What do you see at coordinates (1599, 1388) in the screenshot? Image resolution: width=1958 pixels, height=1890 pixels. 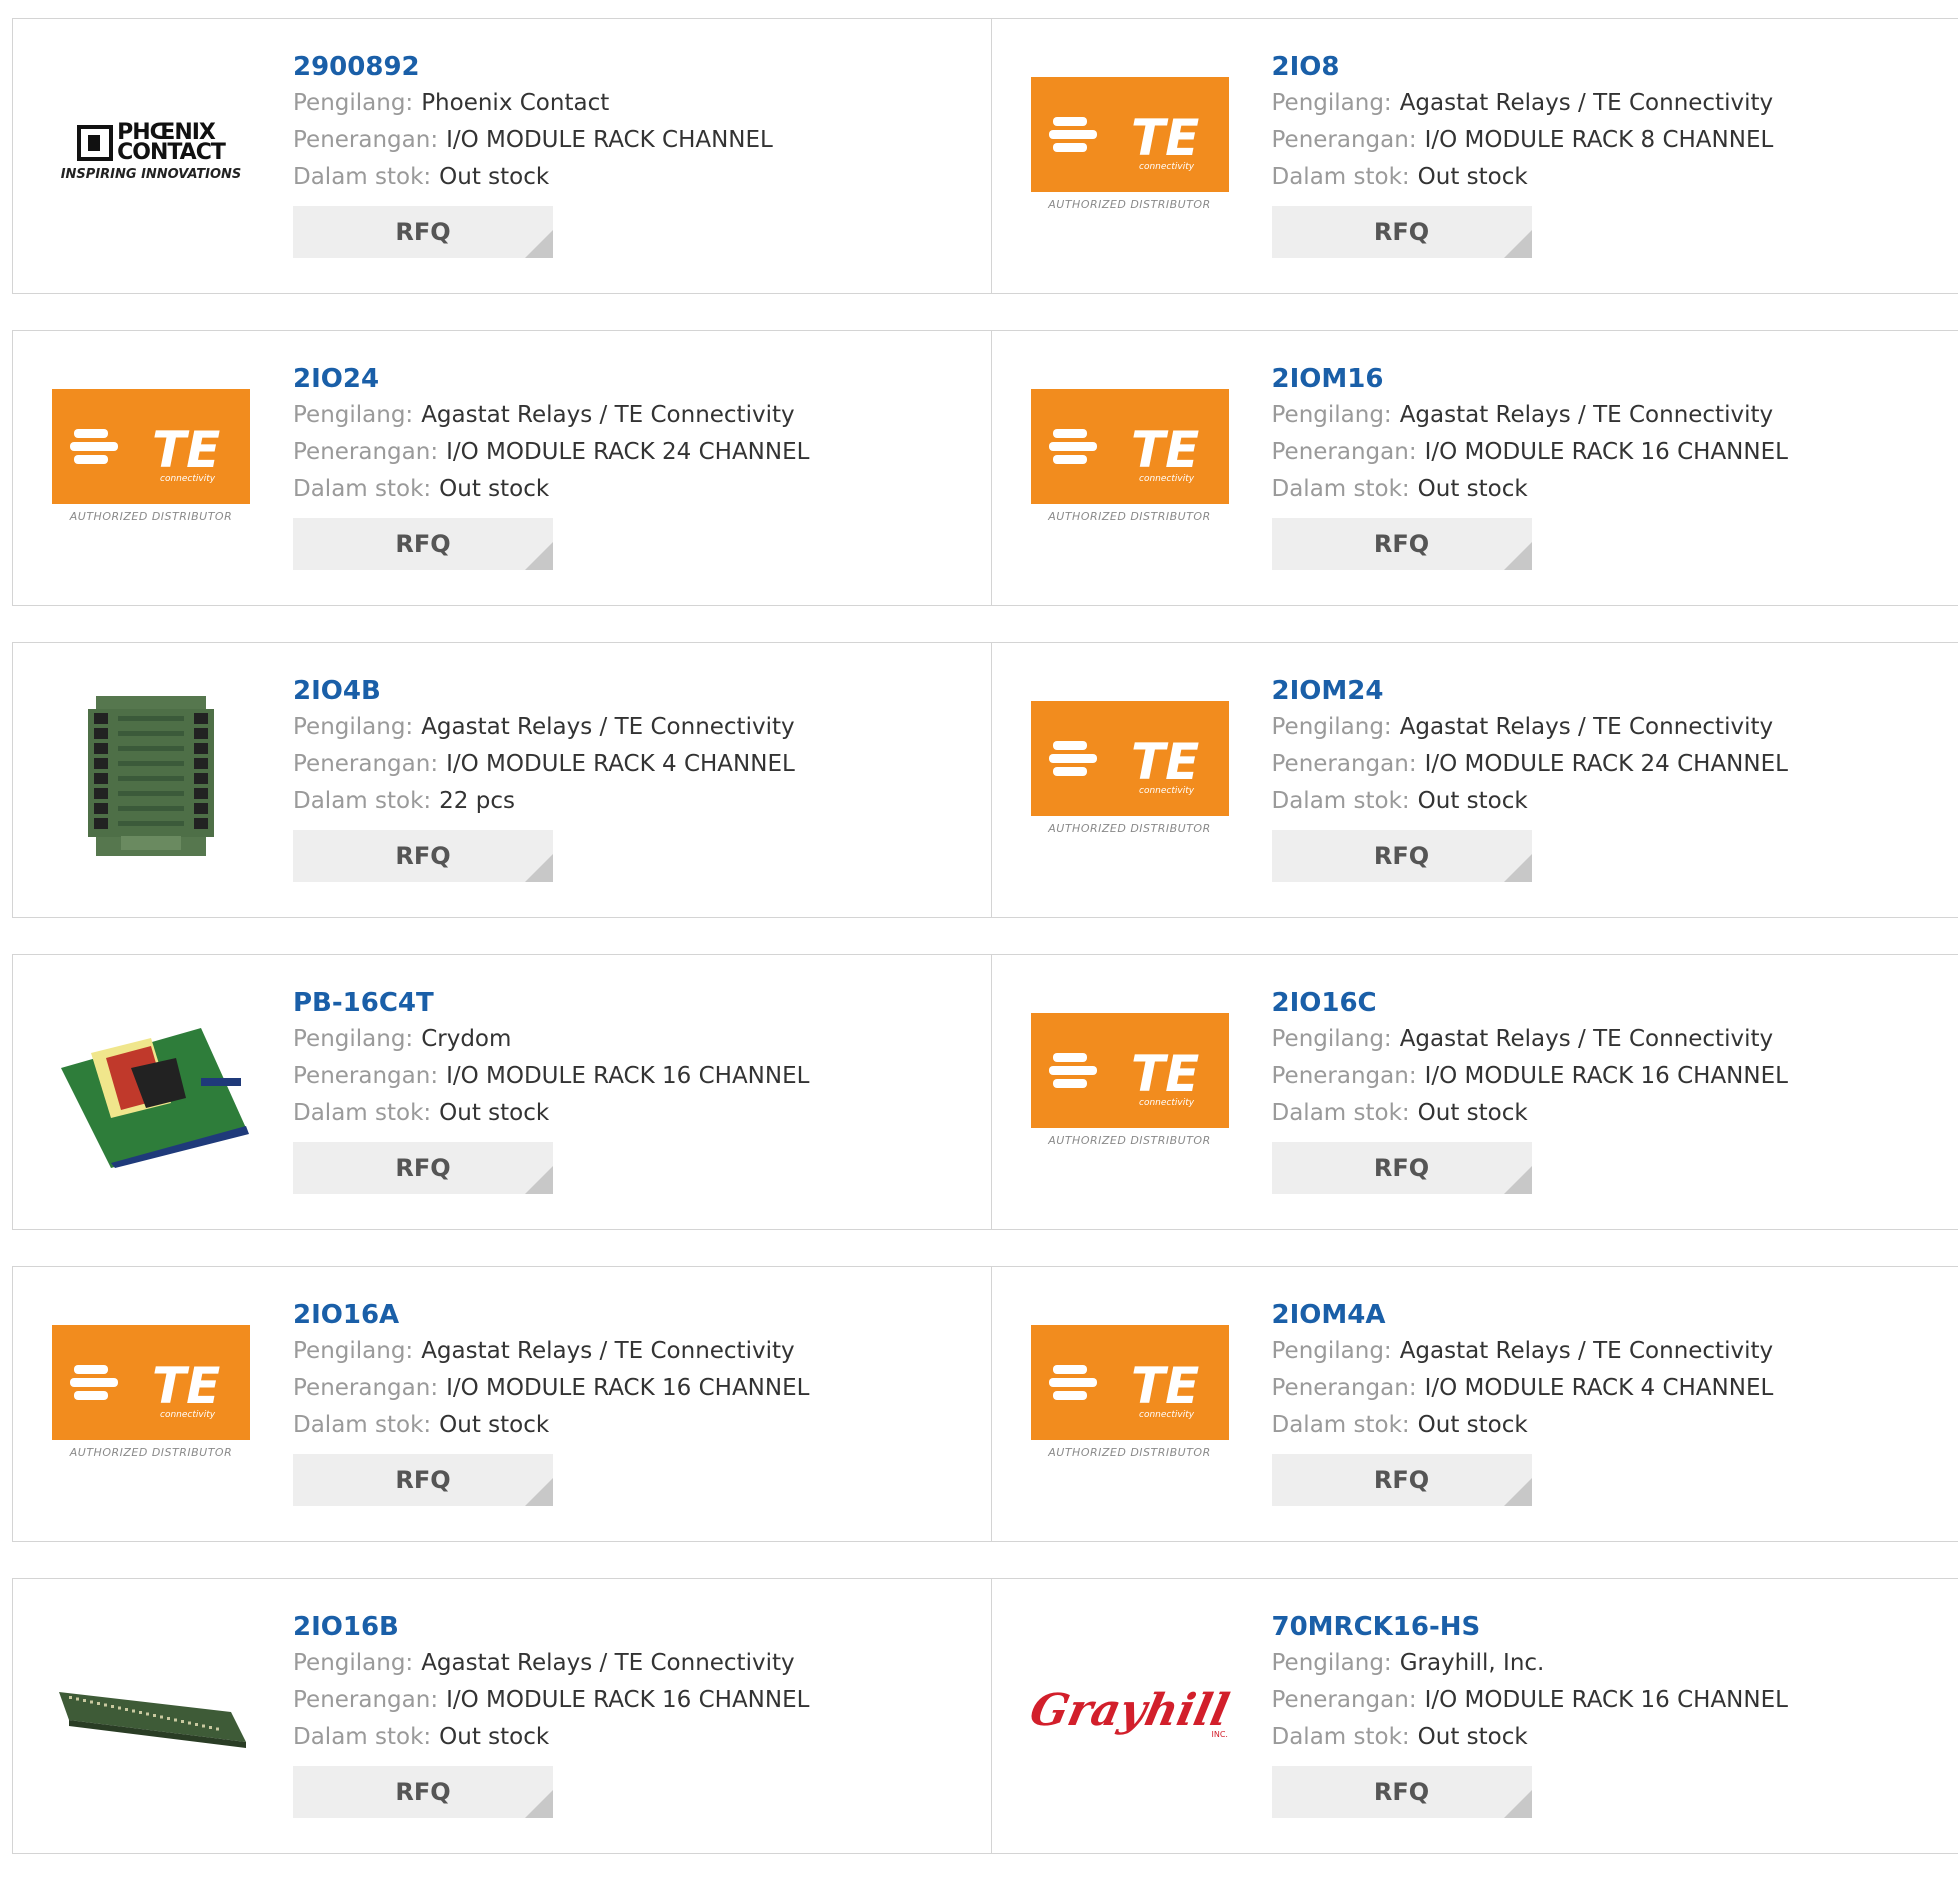 I see `description-value: I/O MODULE RACK 4 CHANNEL` at bounding box center [1599, 1388].